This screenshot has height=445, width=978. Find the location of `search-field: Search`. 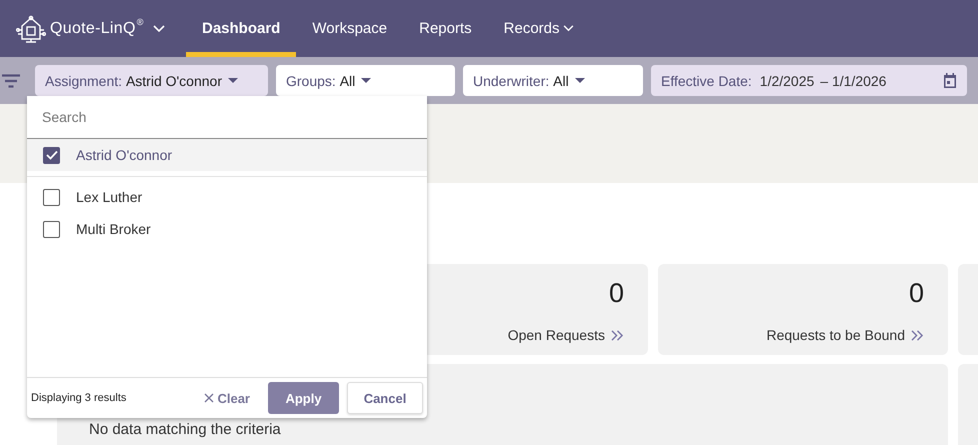

search-field: Search is located at coordinates (227, 117).